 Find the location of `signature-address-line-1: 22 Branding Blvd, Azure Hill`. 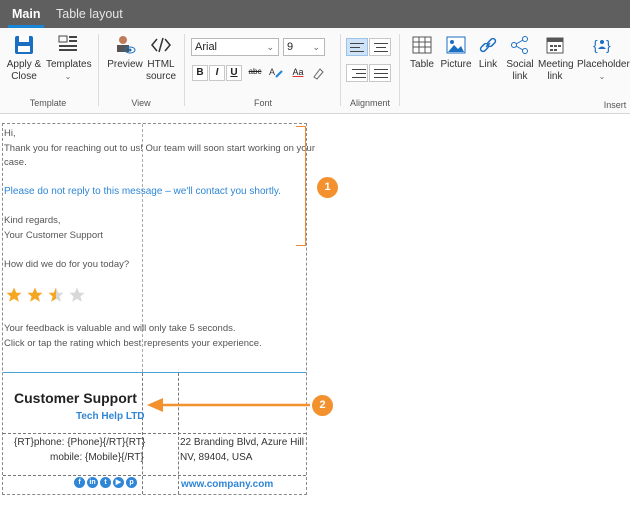

signature-address-line-1: 22 Branding Blvd, Azure Hill is located at coordinates (242, 442).